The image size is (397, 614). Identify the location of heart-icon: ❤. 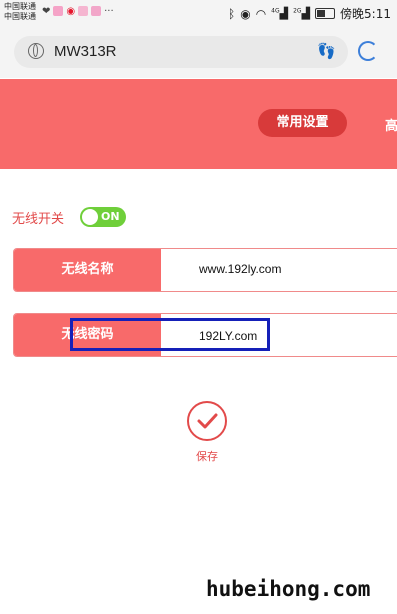
(46, 11).